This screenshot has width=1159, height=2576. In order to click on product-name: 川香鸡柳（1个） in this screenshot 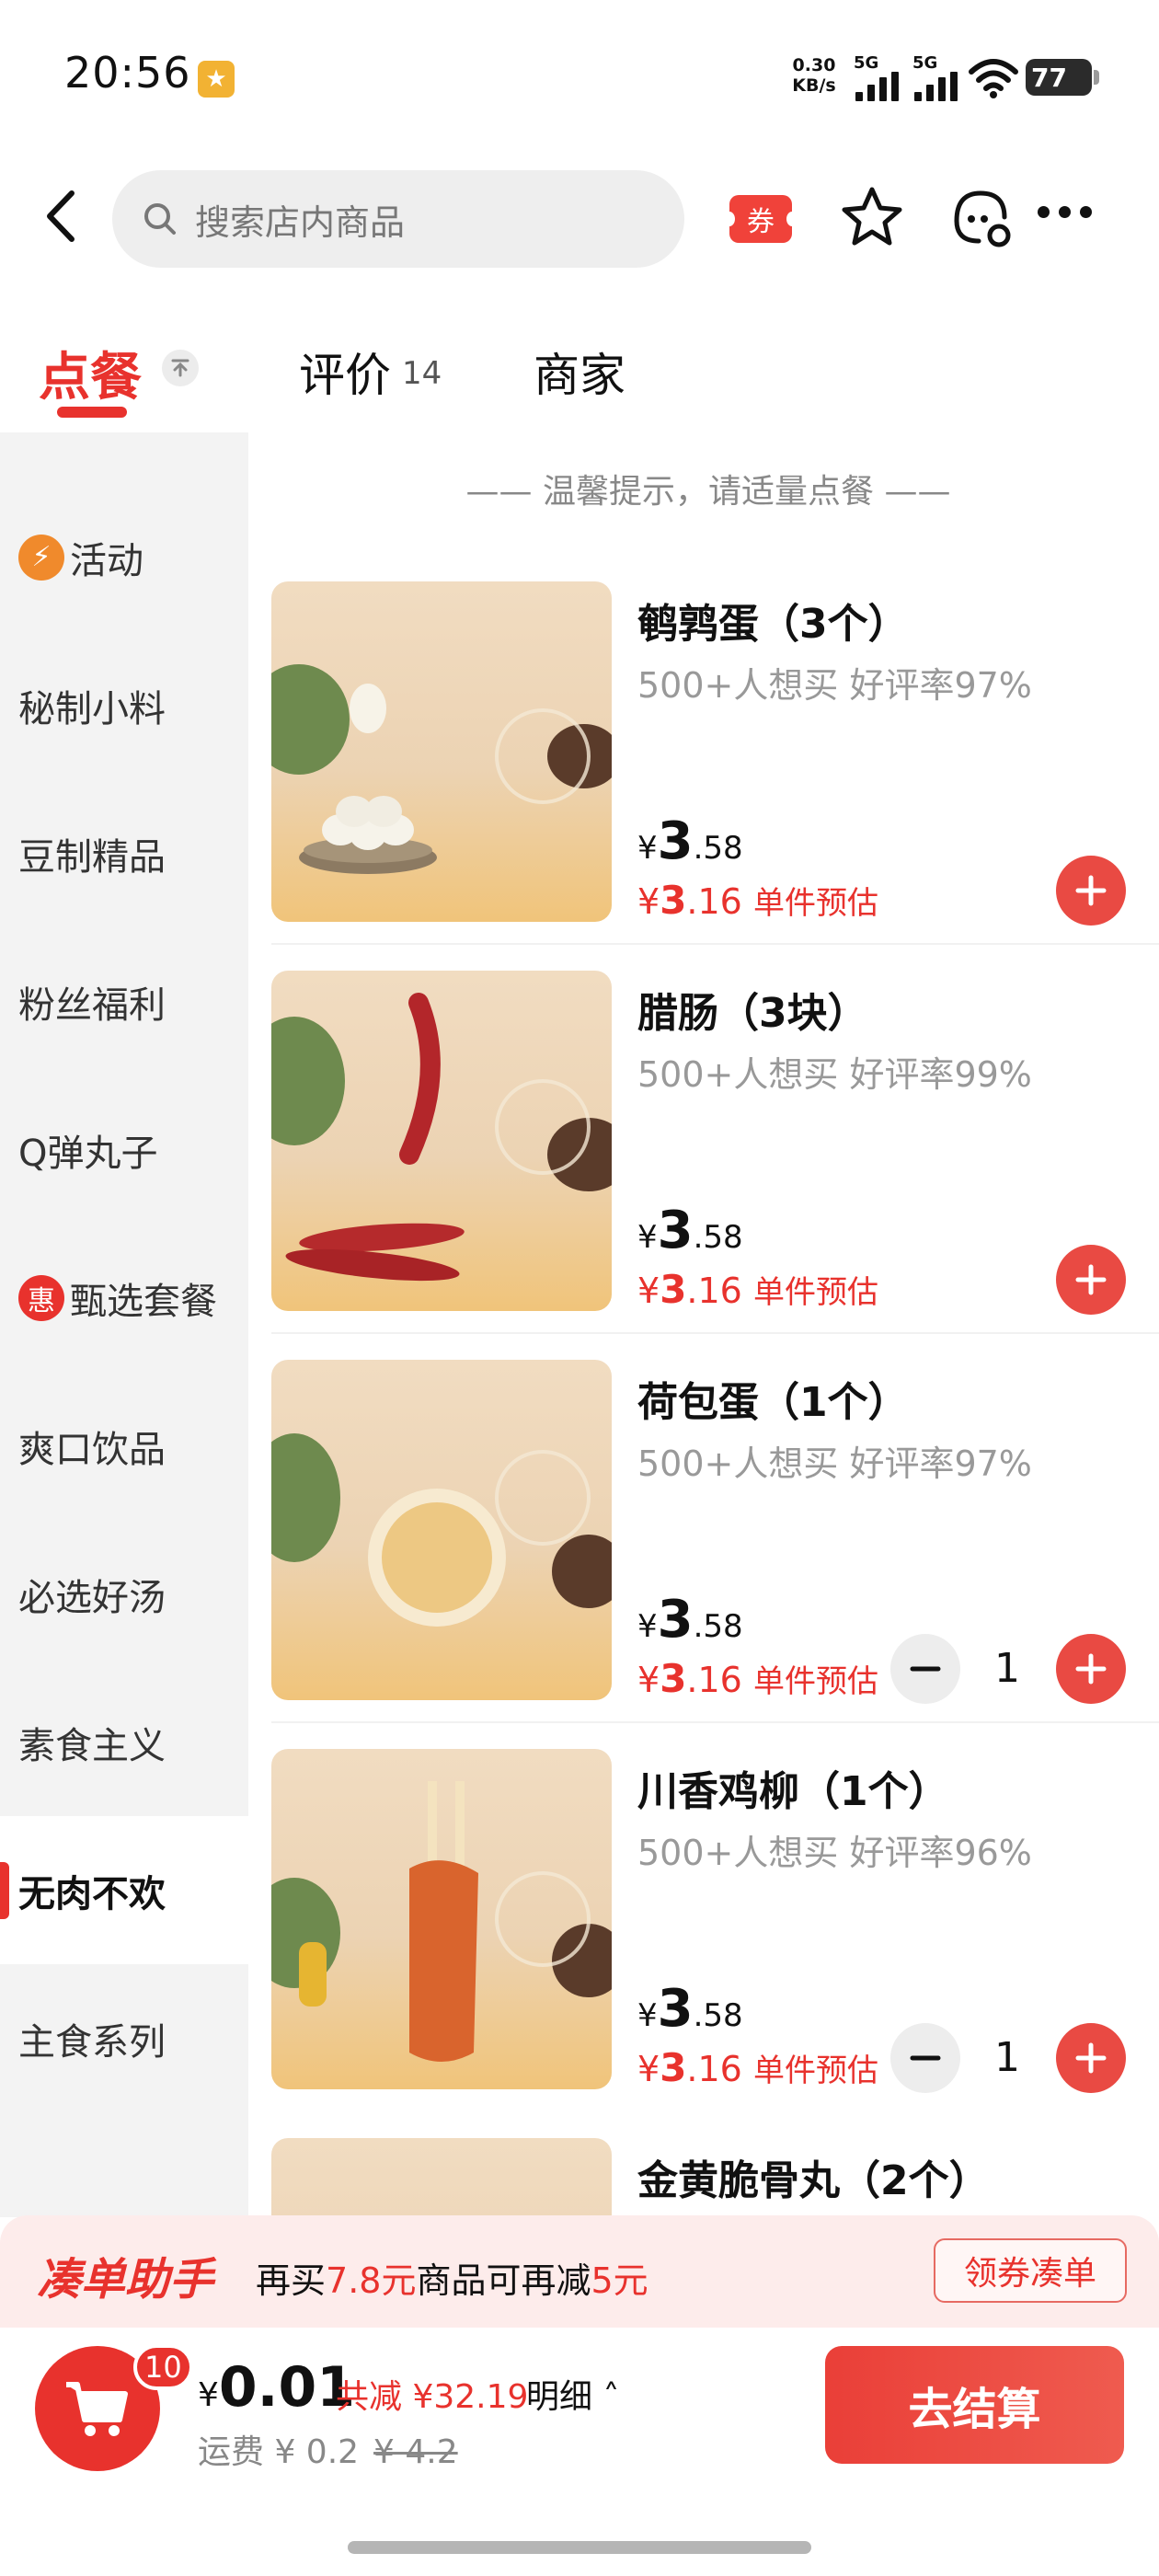, I will do `click(793, 1791)`.